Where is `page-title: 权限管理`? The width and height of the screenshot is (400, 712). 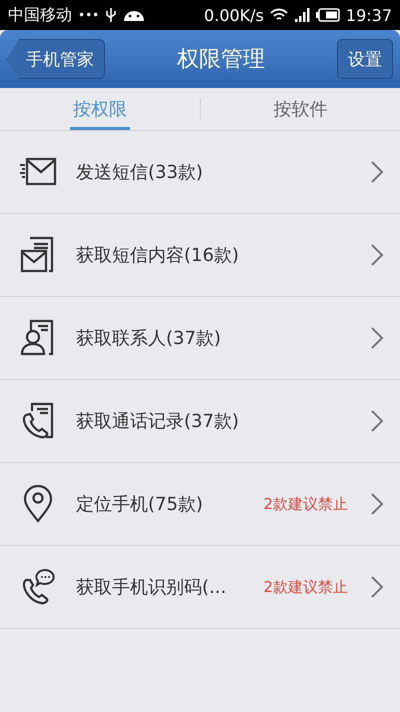
page-title: 权限管理 is located at coordinates (221, 60).